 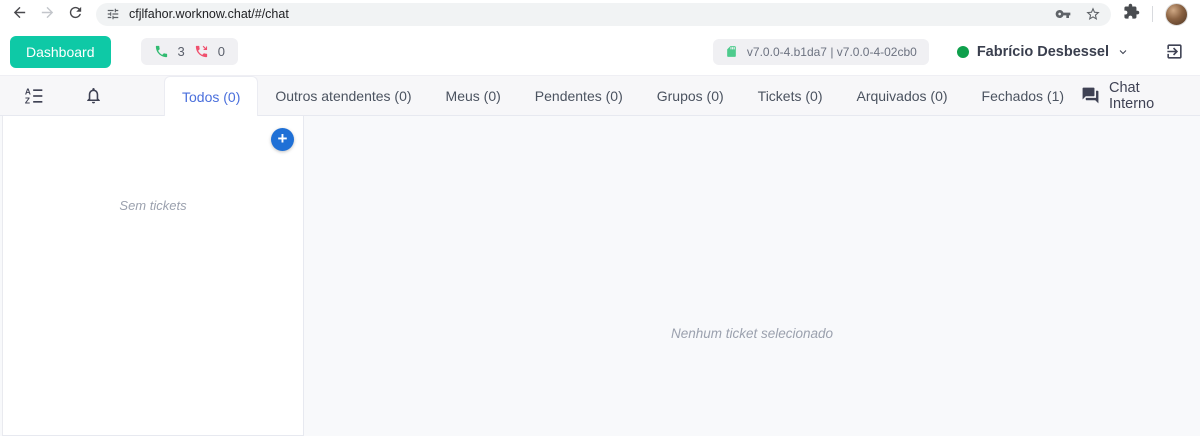 What do you see at coordinates (211, 96) in the screenshot?
I see `tab-todos: Todos (0)` at bounding box center [211, 96].